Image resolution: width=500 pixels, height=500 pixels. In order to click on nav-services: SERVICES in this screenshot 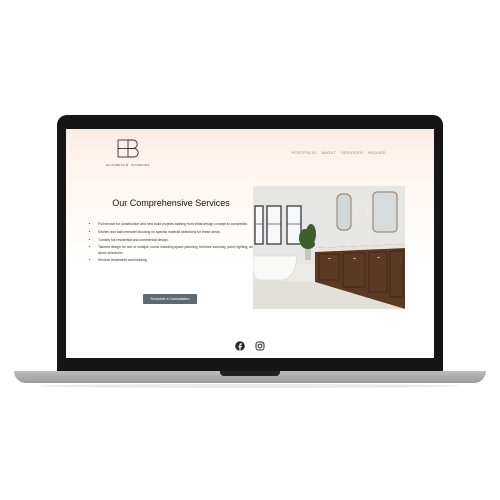, I will do `click(352, 152)`.